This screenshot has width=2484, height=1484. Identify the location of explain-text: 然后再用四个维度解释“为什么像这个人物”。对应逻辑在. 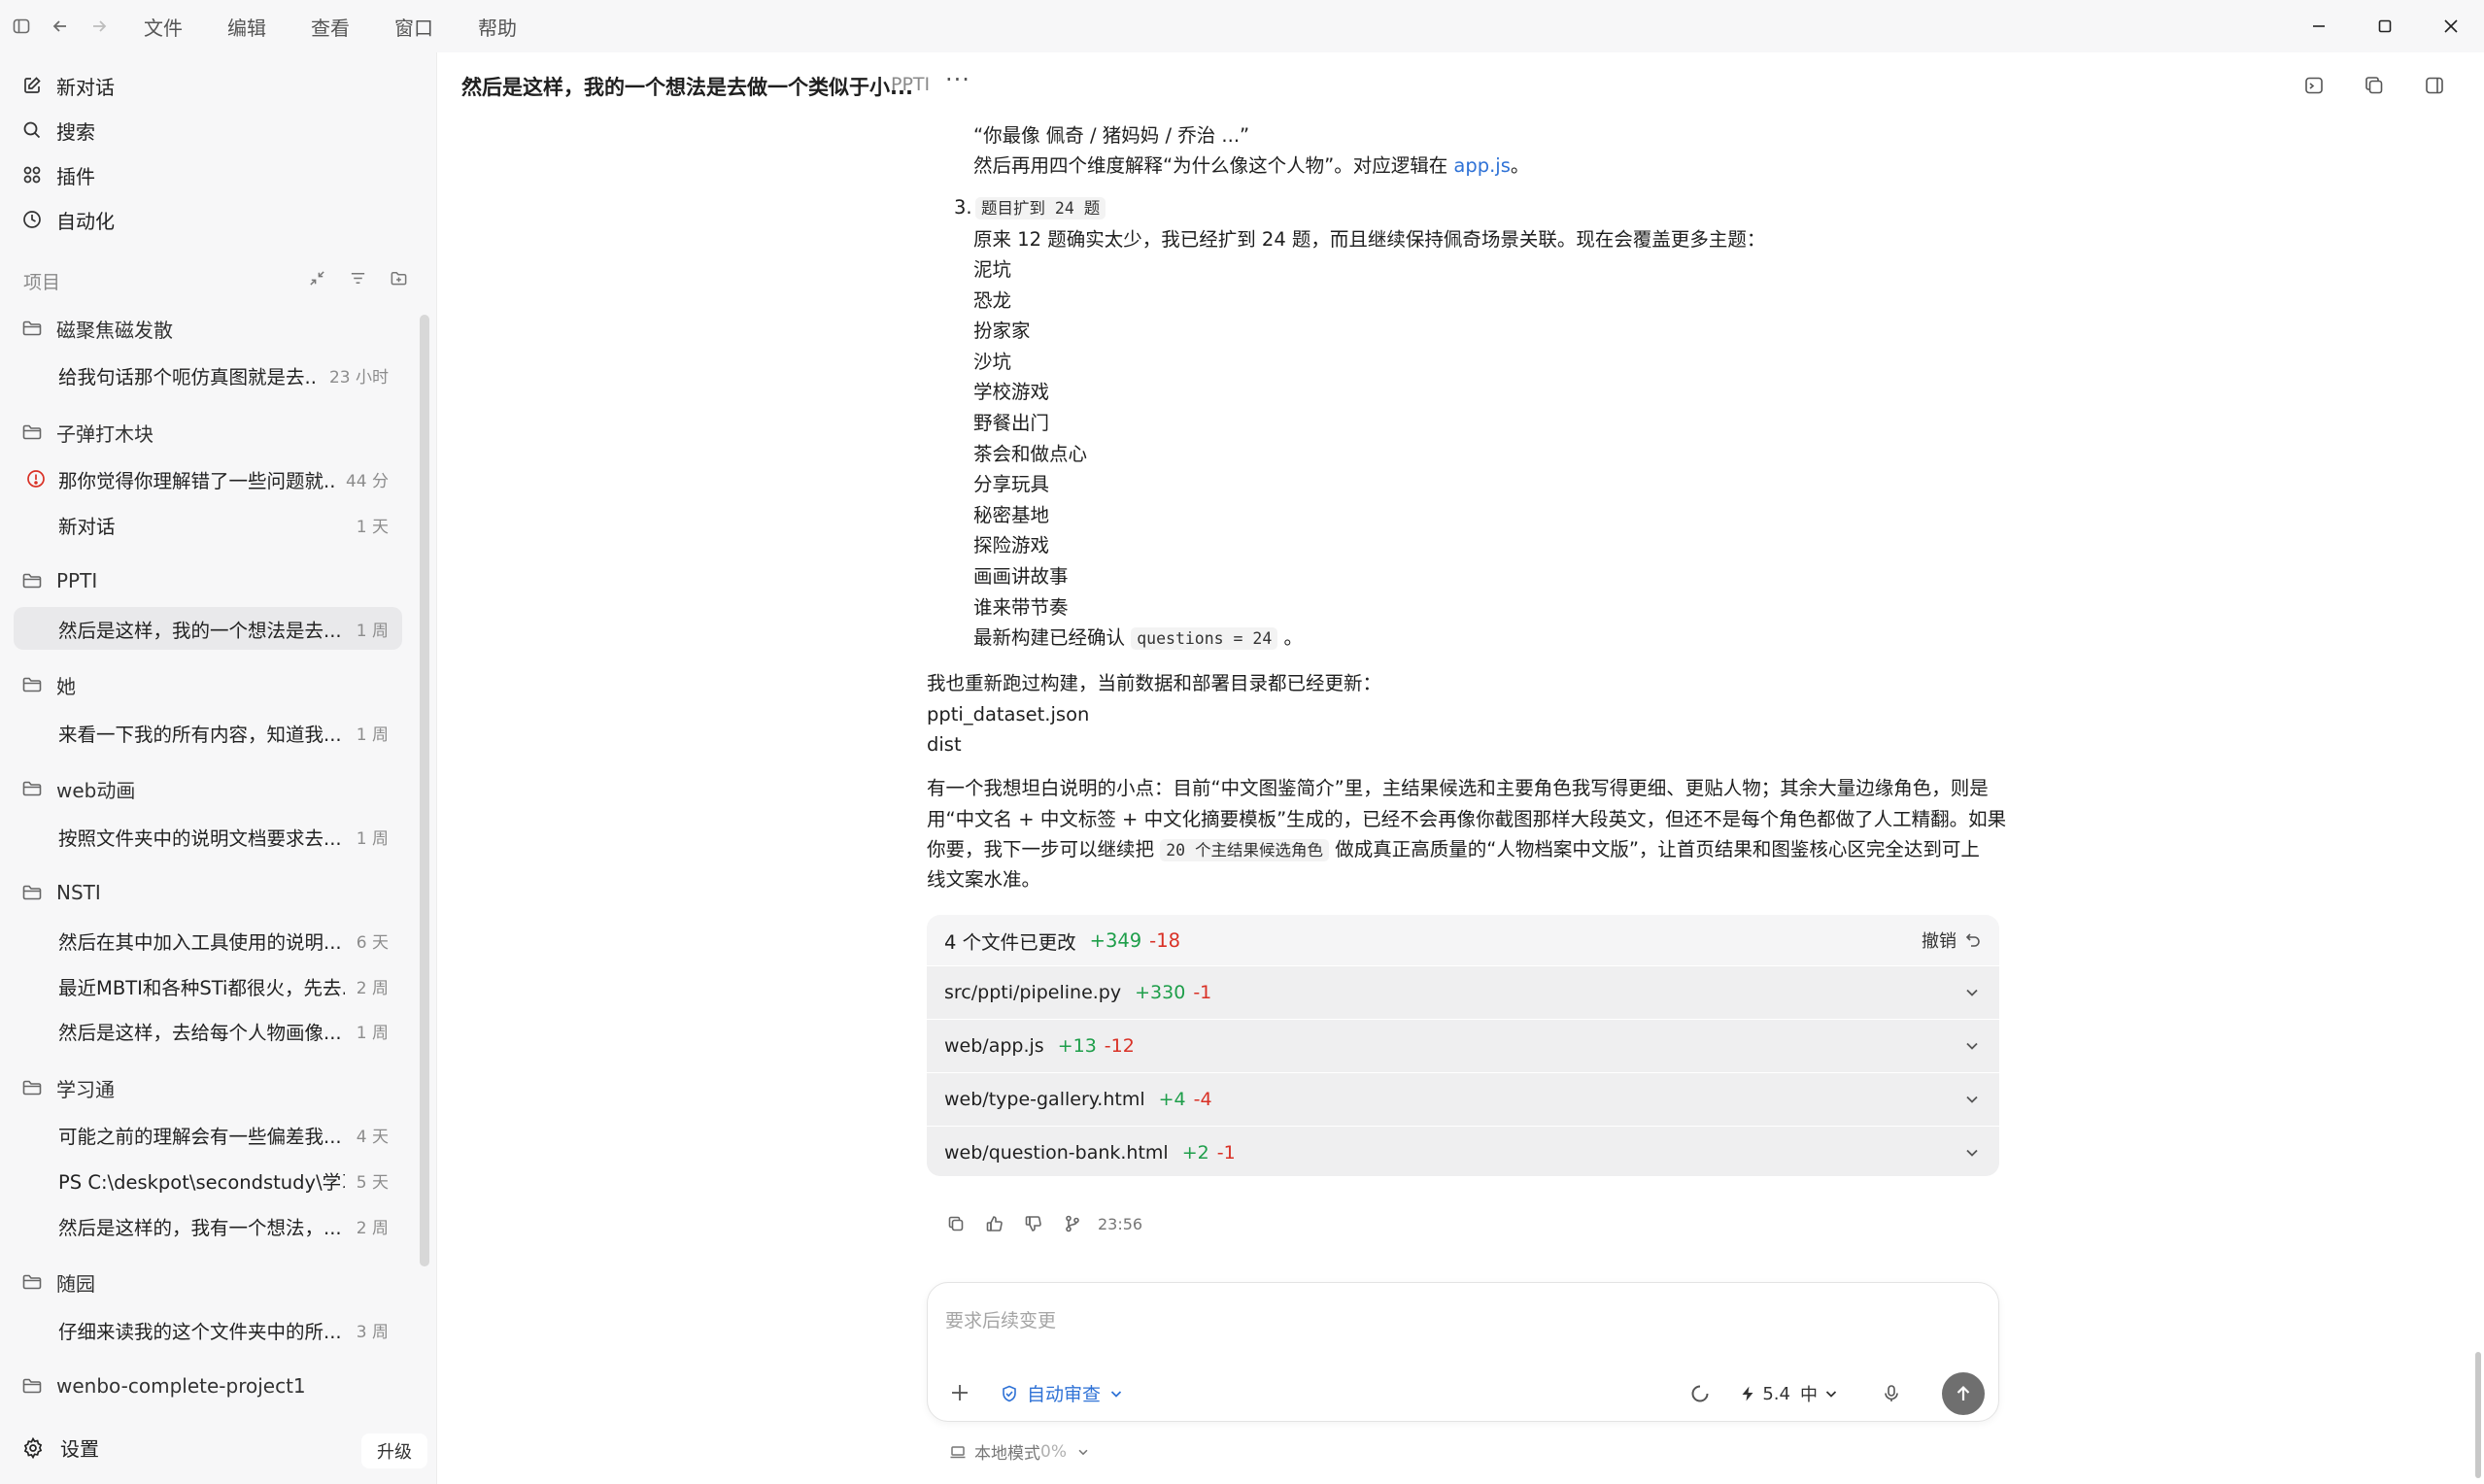
(1213, 165).